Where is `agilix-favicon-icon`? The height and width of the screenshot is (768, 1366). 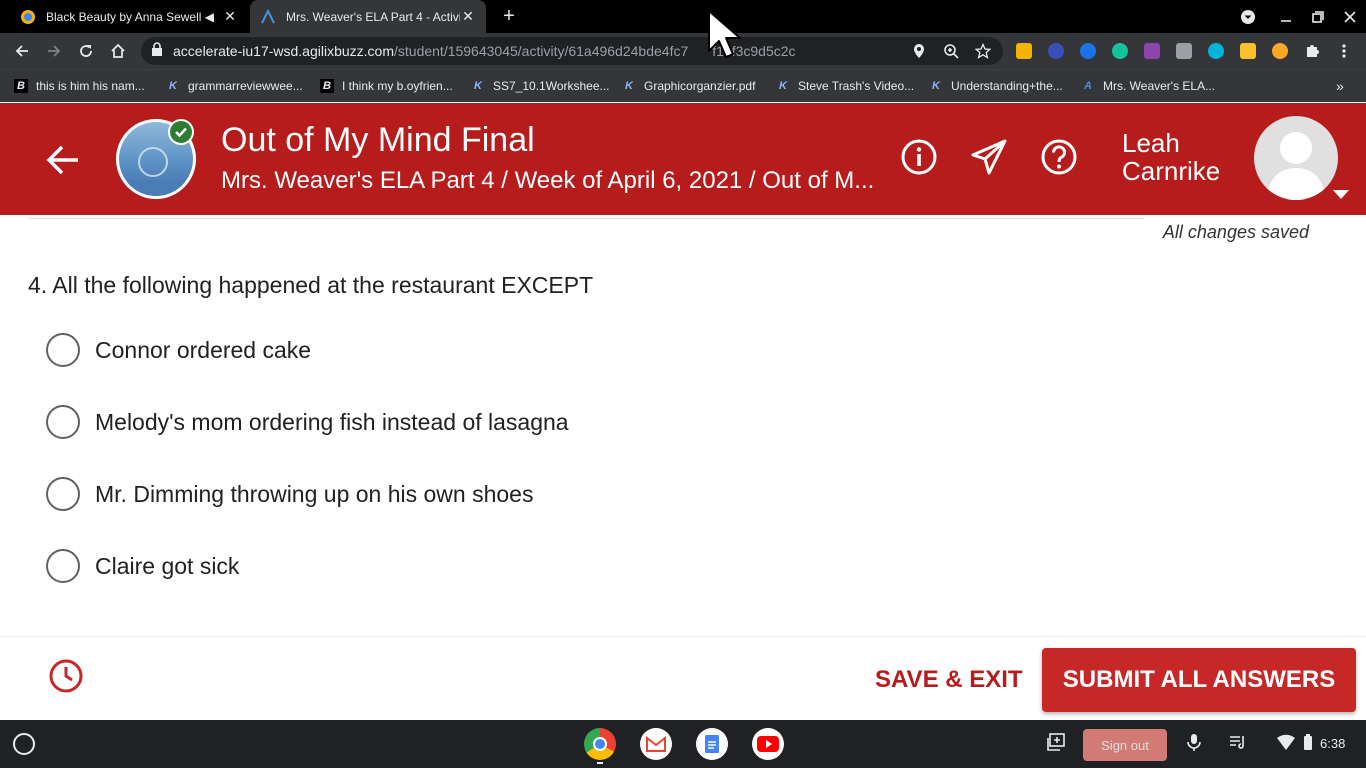
agilix-favicon-icon is located at coordinates (268, 16).